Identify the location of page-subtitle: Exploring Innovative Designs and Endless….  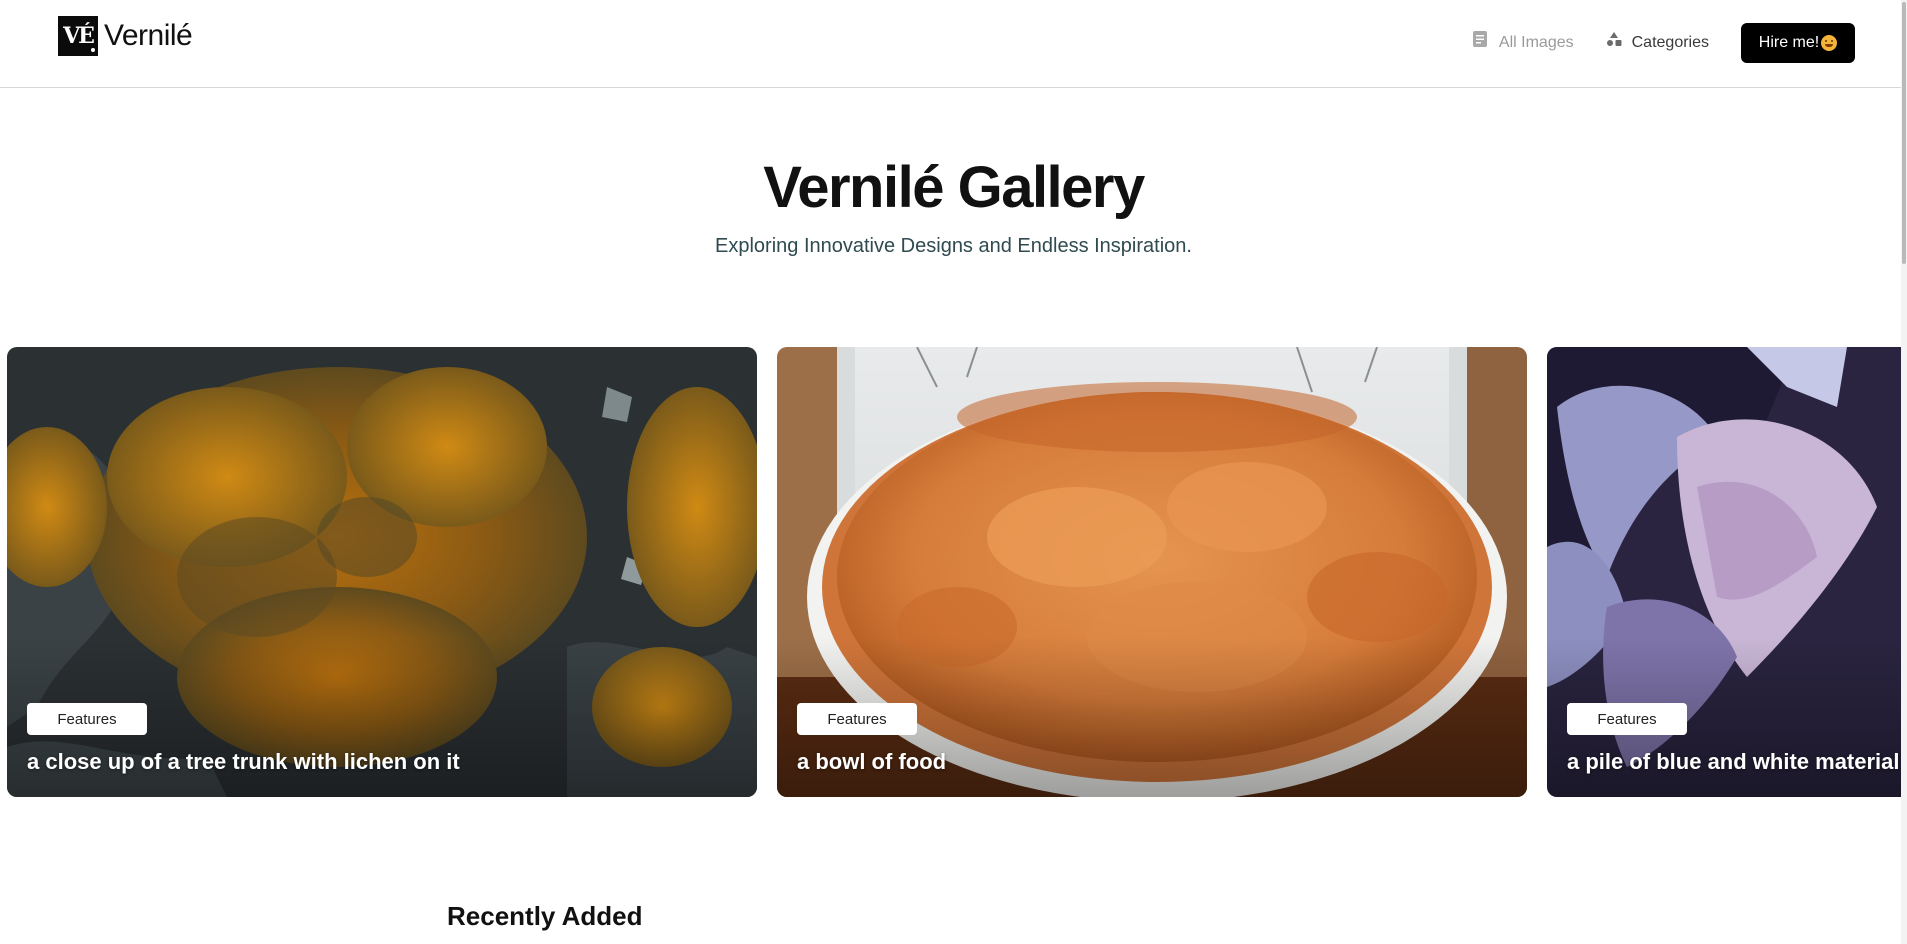
(953, 246).